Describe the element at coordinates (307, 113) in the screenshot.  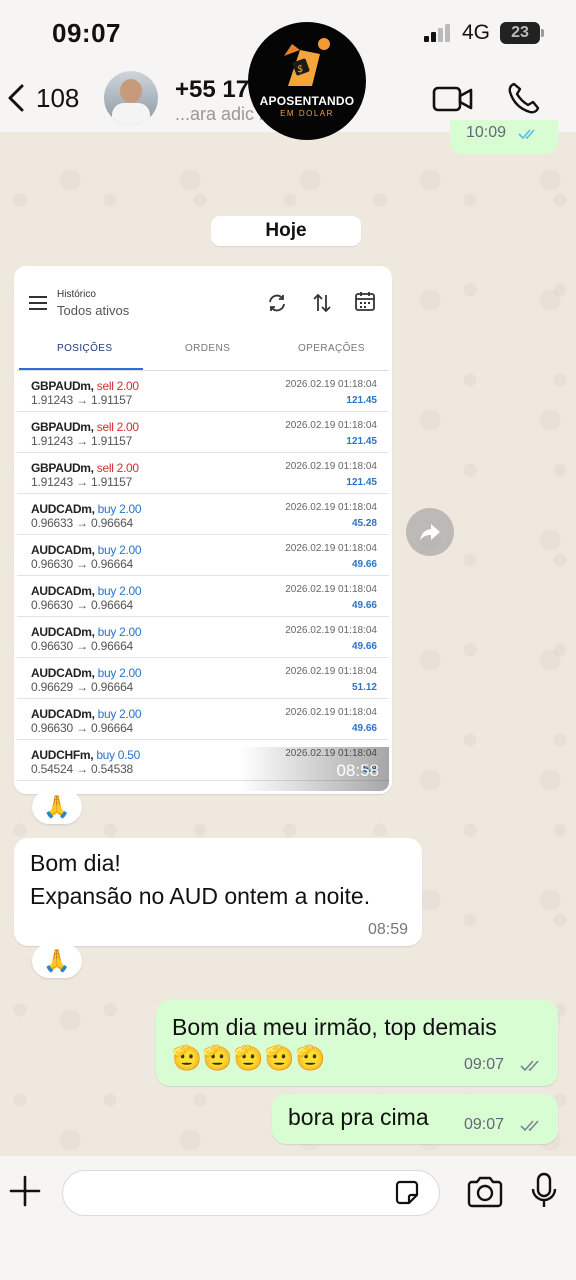
I see `logo-subtitle: EM DOLAR` at that location.